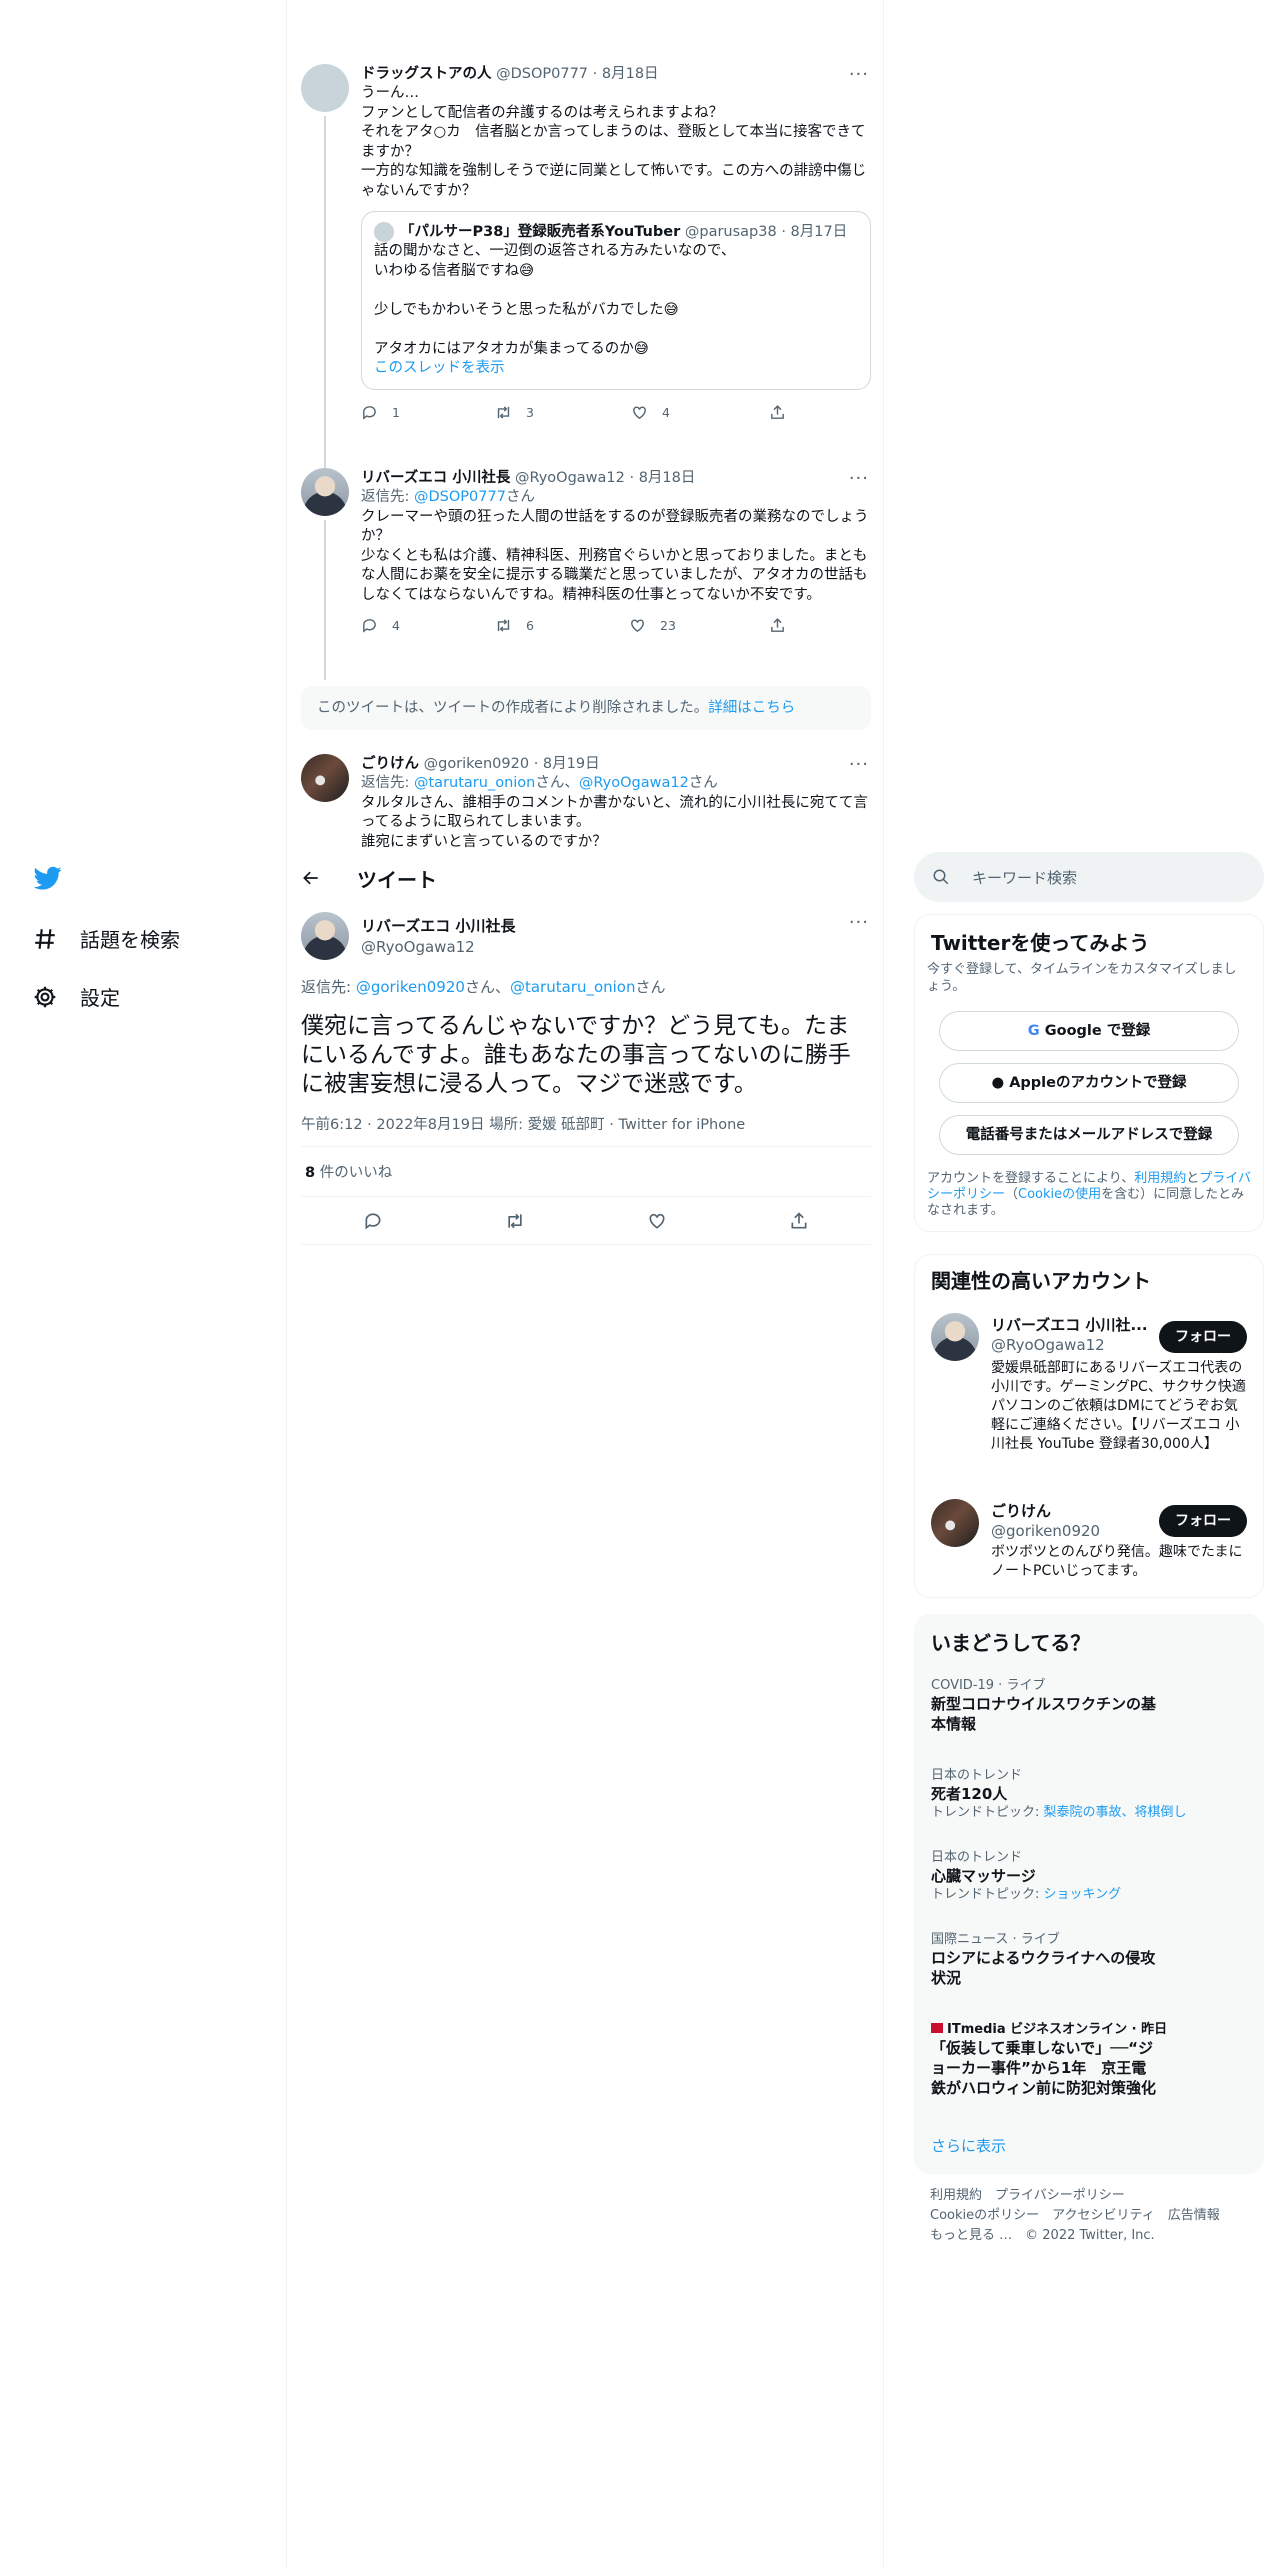 The height and width of the screenshot is (2568, 1284). Describe the element at coordinates (48, 878) in the screenshot. I see `twitter-logo-icon` at that location.